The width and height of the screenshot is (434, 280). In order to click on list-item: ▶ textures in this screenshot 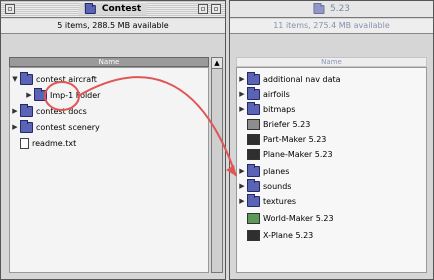, I will do `click(331, 200)`.